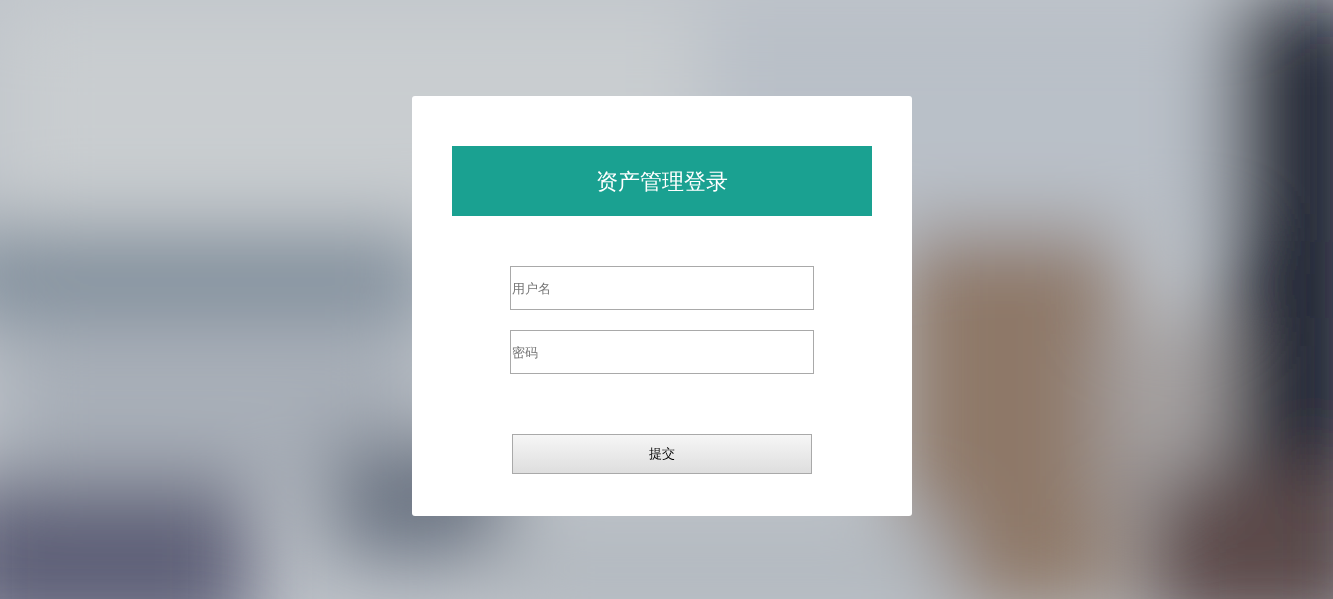 This screenshot has height=599, width=1333. Describe the element at coordinates (662, 288) in the screenshot. I see `input-field: 用户名` at that location.